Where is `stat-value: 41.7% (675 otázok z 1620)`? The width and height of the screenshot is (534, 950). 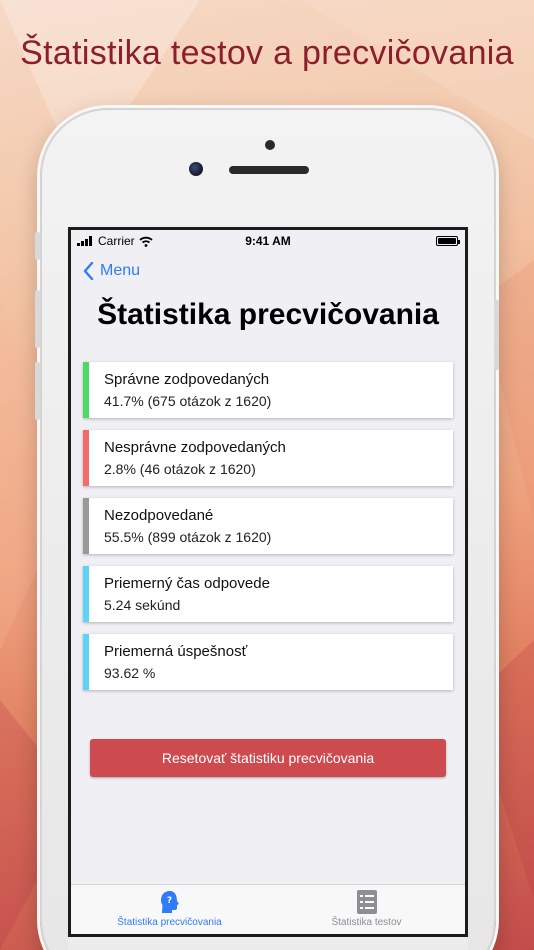
stat-value: 41.7% (675 otázok z 1620) is located at coordinates (188, 401).